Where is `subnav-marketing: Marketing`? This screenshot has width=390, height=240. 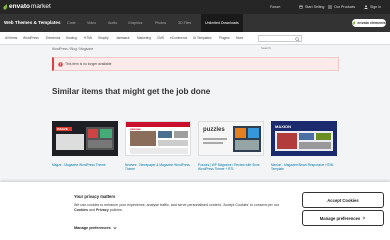
subnav-marketing: Marketing is located at coordinates (144, 38).